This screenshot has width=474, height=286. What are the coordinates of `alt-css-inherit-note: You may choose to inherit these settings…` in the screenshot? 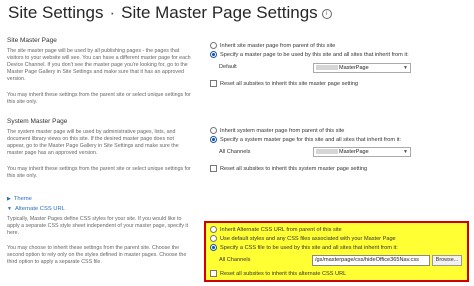 It's located at (97, 255).